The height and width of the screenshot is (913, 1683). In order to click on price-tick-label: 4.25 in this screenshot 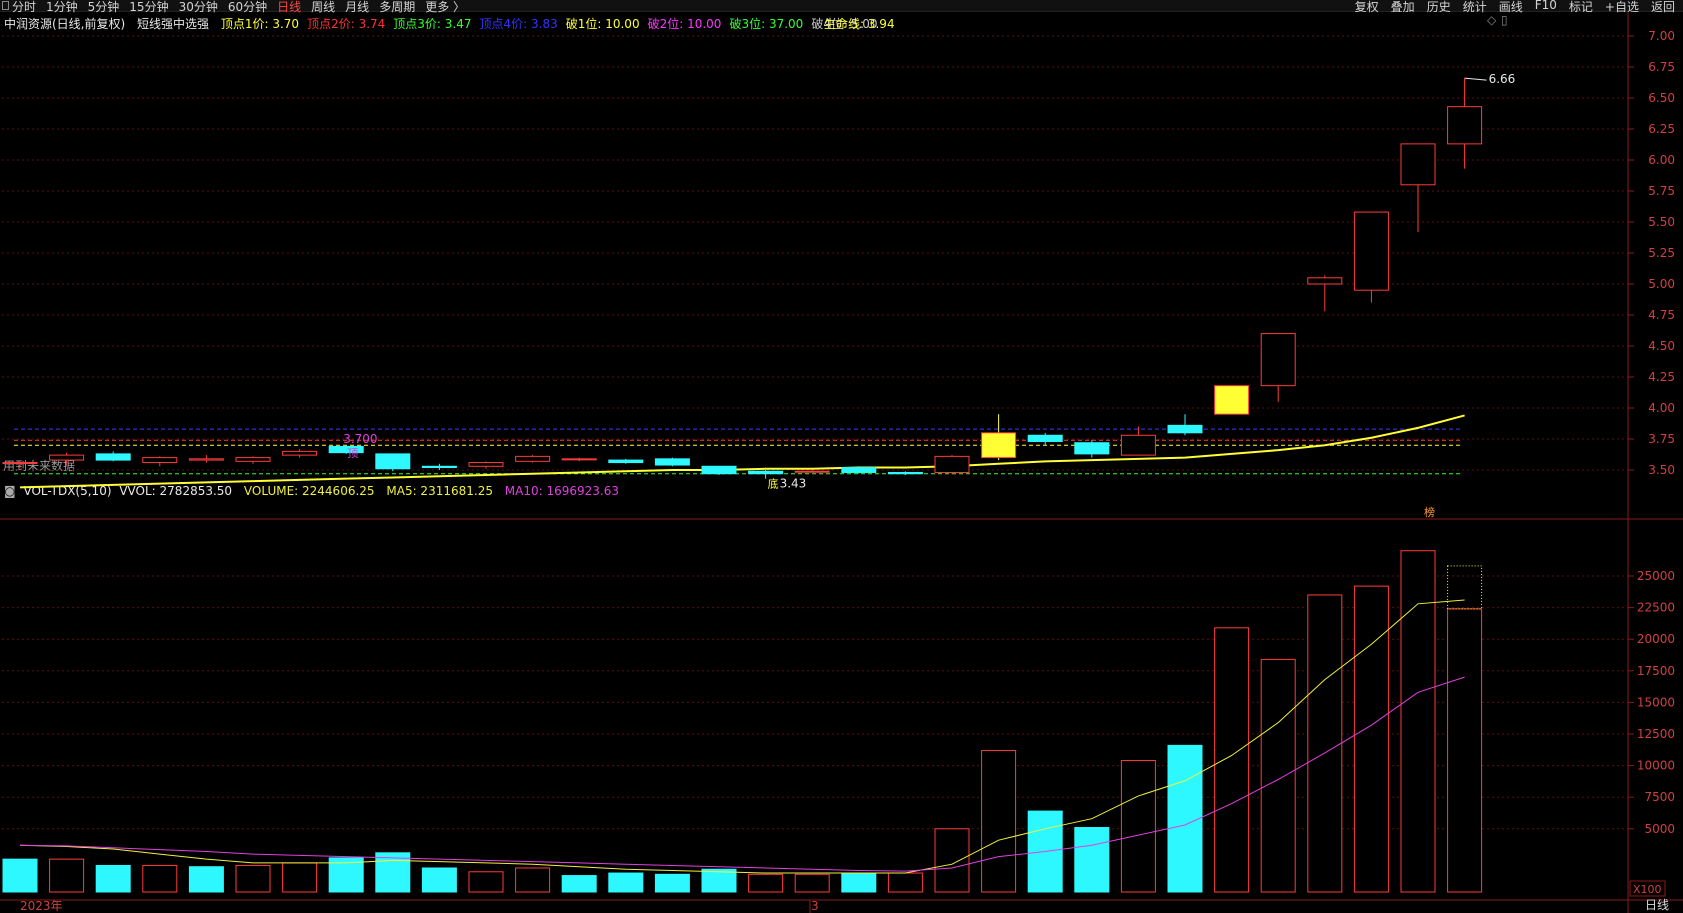, I will do `click(1661, 377)`.